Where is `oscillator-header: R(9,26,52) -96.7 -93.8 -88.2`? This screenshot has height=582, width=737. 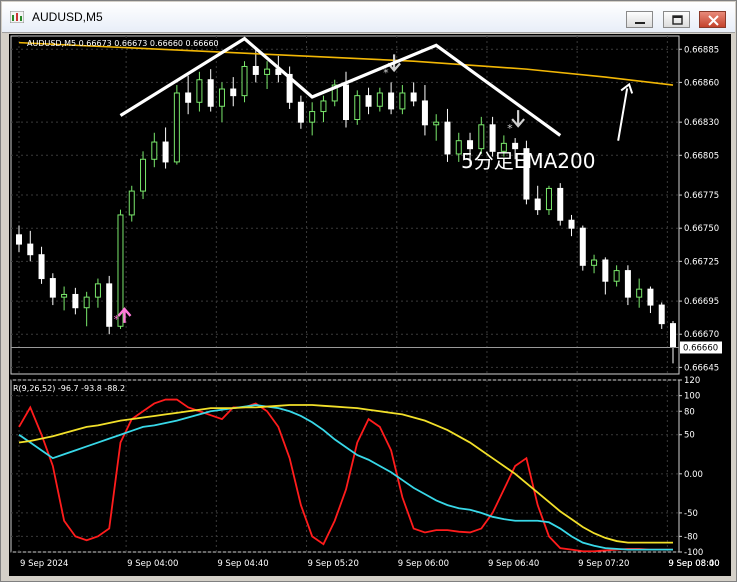
oscillator-header: R(9,26,52) -96.7 -93.8 -88.2 is located at coordinates (69, 388).